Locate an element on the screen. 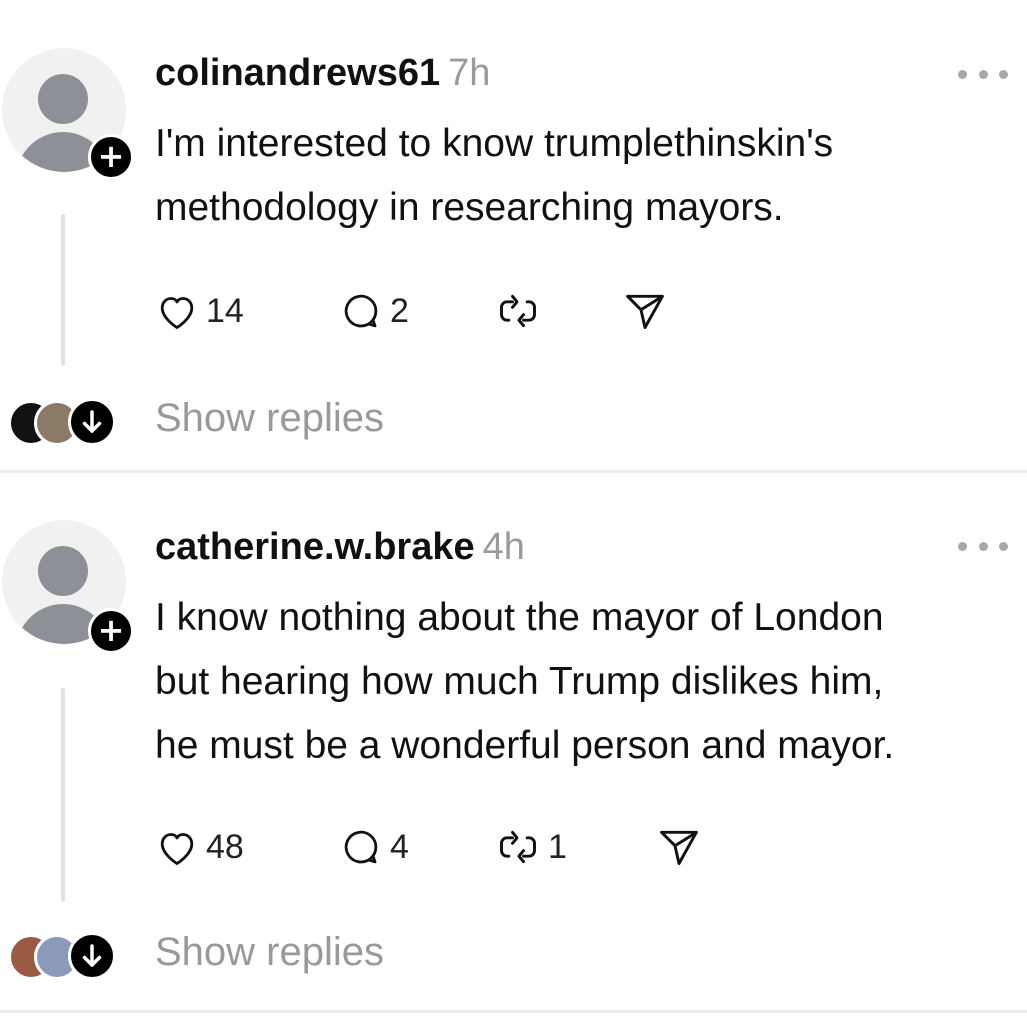 The image size is (1027, 1027). username: catherine.w.brake 4h is located at coordinates (340, 547).